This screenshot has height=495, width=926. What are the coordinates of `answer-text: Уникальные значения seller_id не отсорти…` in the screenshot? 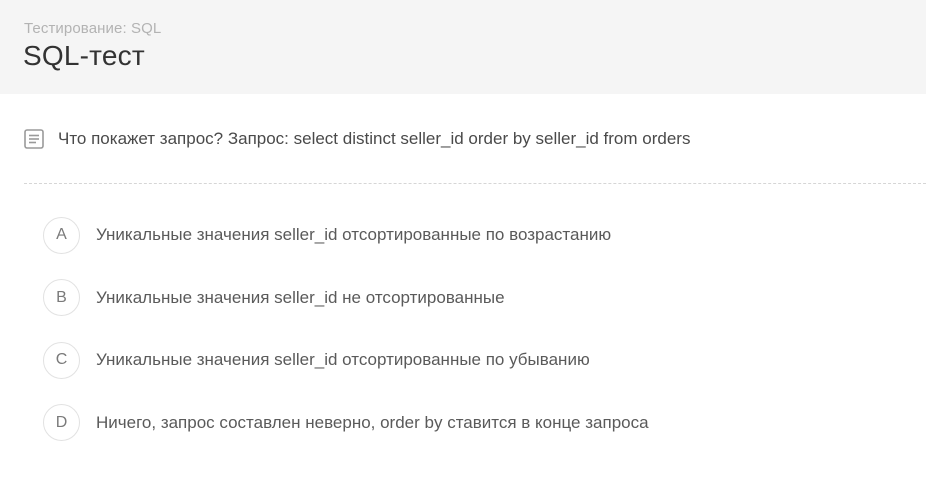 It's located at (300, 297).